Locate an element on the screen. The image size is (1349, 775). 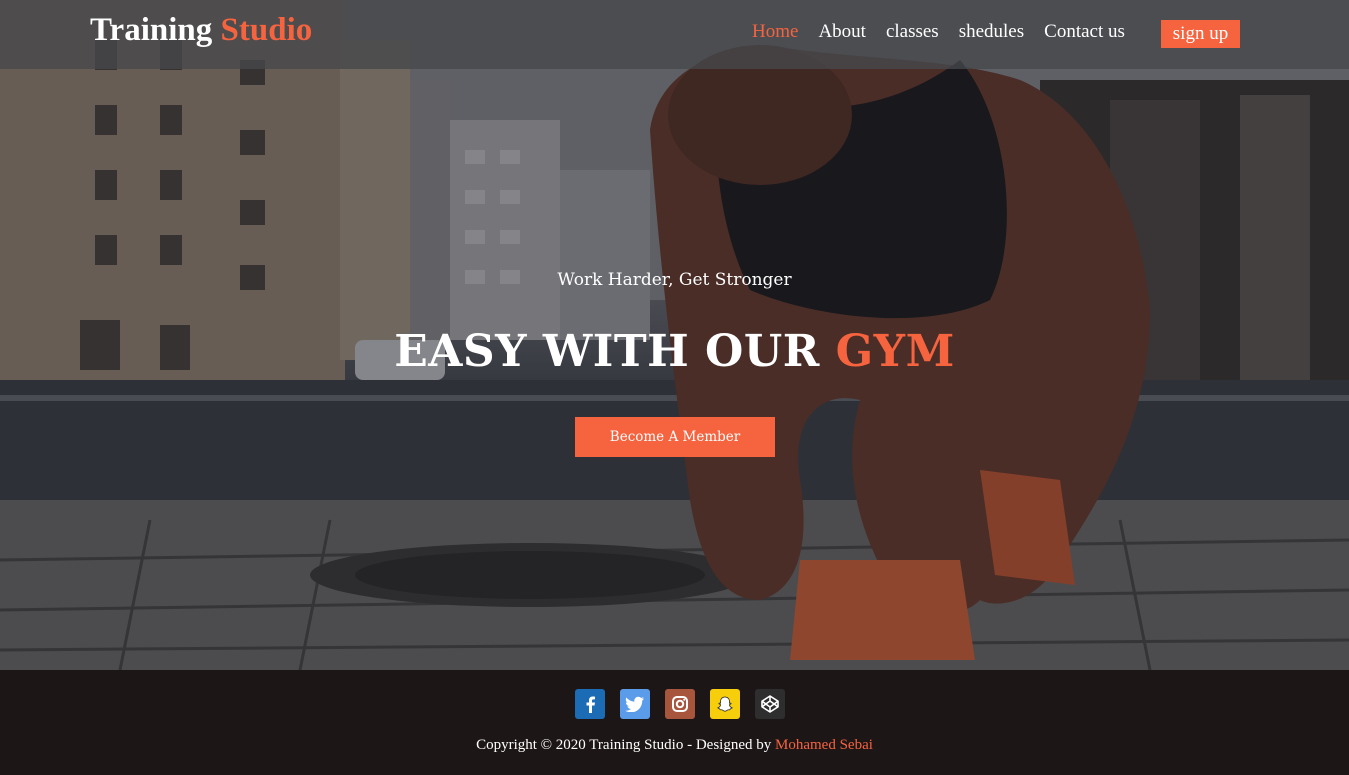
author-link: Mohamed Sebai is located at coordinates (824, 745).